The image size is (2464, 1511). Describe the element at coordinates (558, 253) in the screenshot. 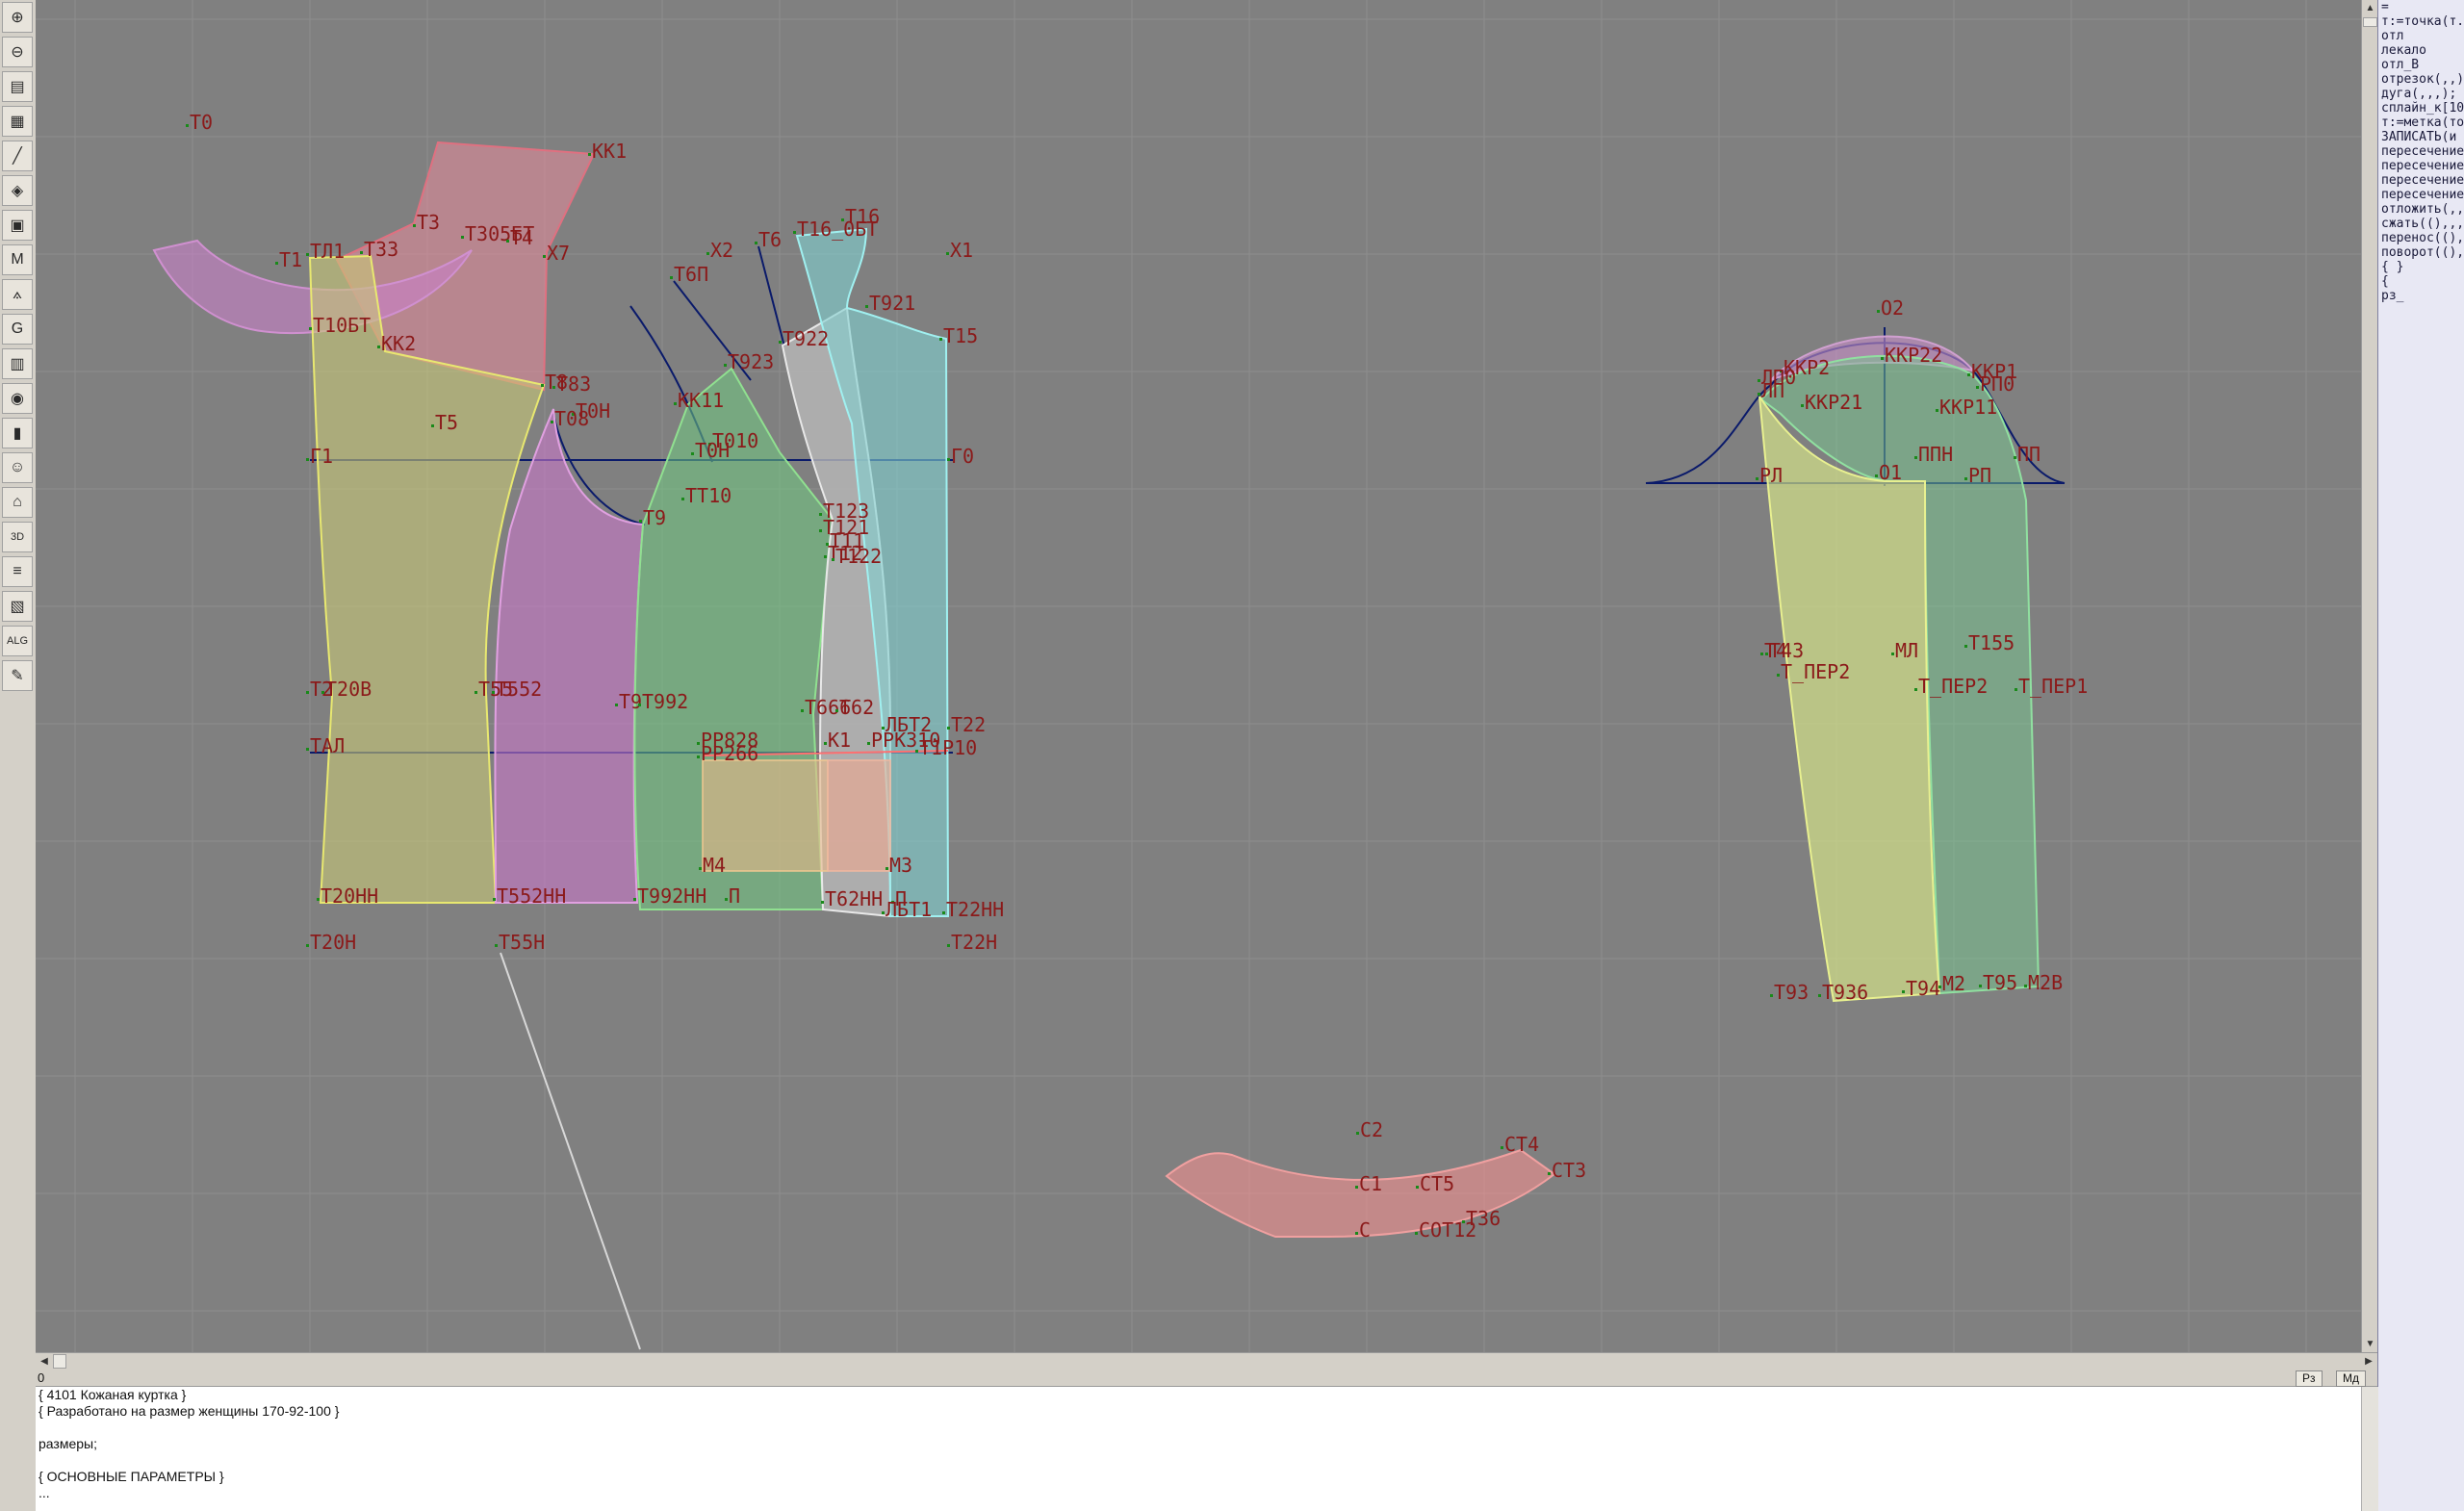

I see `point-label: Х7` at that location.